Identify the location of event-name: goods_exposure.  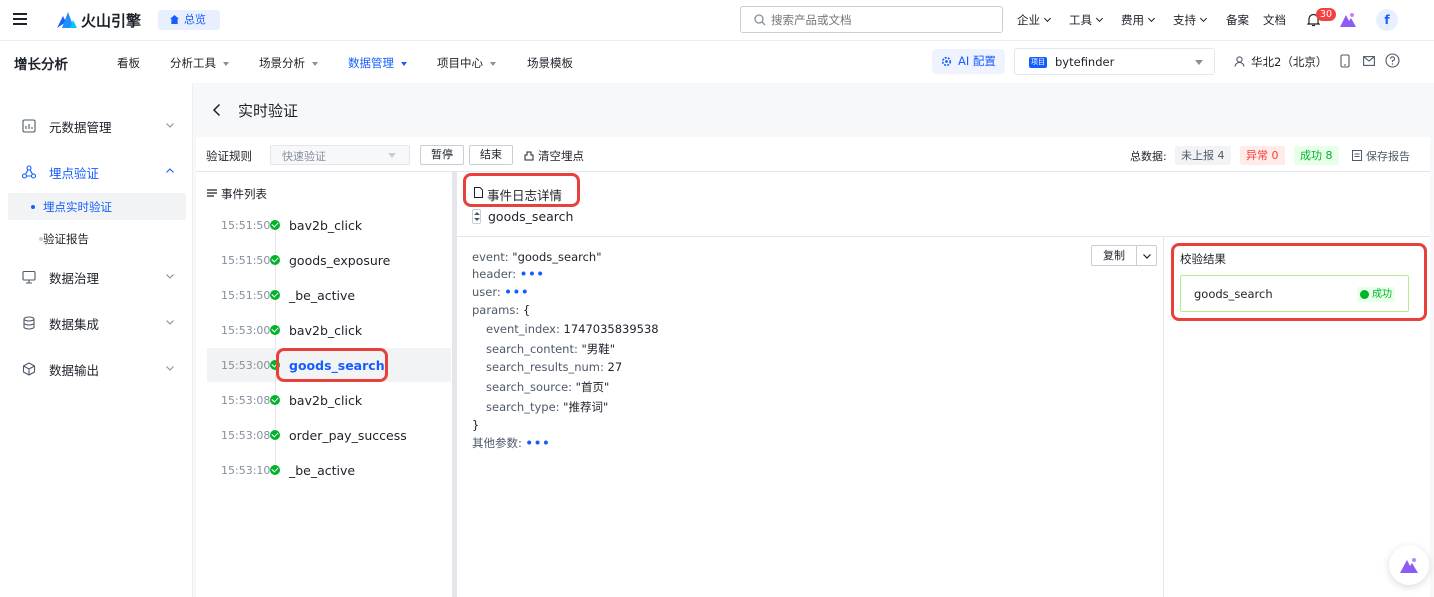
(340, 260).